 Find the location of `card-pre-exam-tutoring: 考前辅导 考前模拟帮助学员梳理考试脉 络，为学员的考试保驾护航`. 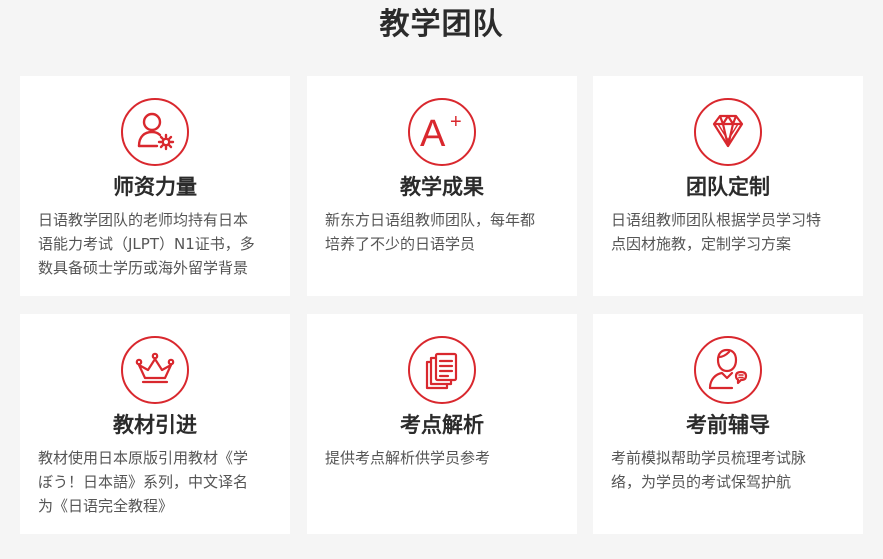

card-pre-exam-tutoring: 考前辅导 考前模拟帮助学员梳理考试脉 络，为学员的考试保驾护航 is located at coordinates (728, 424).